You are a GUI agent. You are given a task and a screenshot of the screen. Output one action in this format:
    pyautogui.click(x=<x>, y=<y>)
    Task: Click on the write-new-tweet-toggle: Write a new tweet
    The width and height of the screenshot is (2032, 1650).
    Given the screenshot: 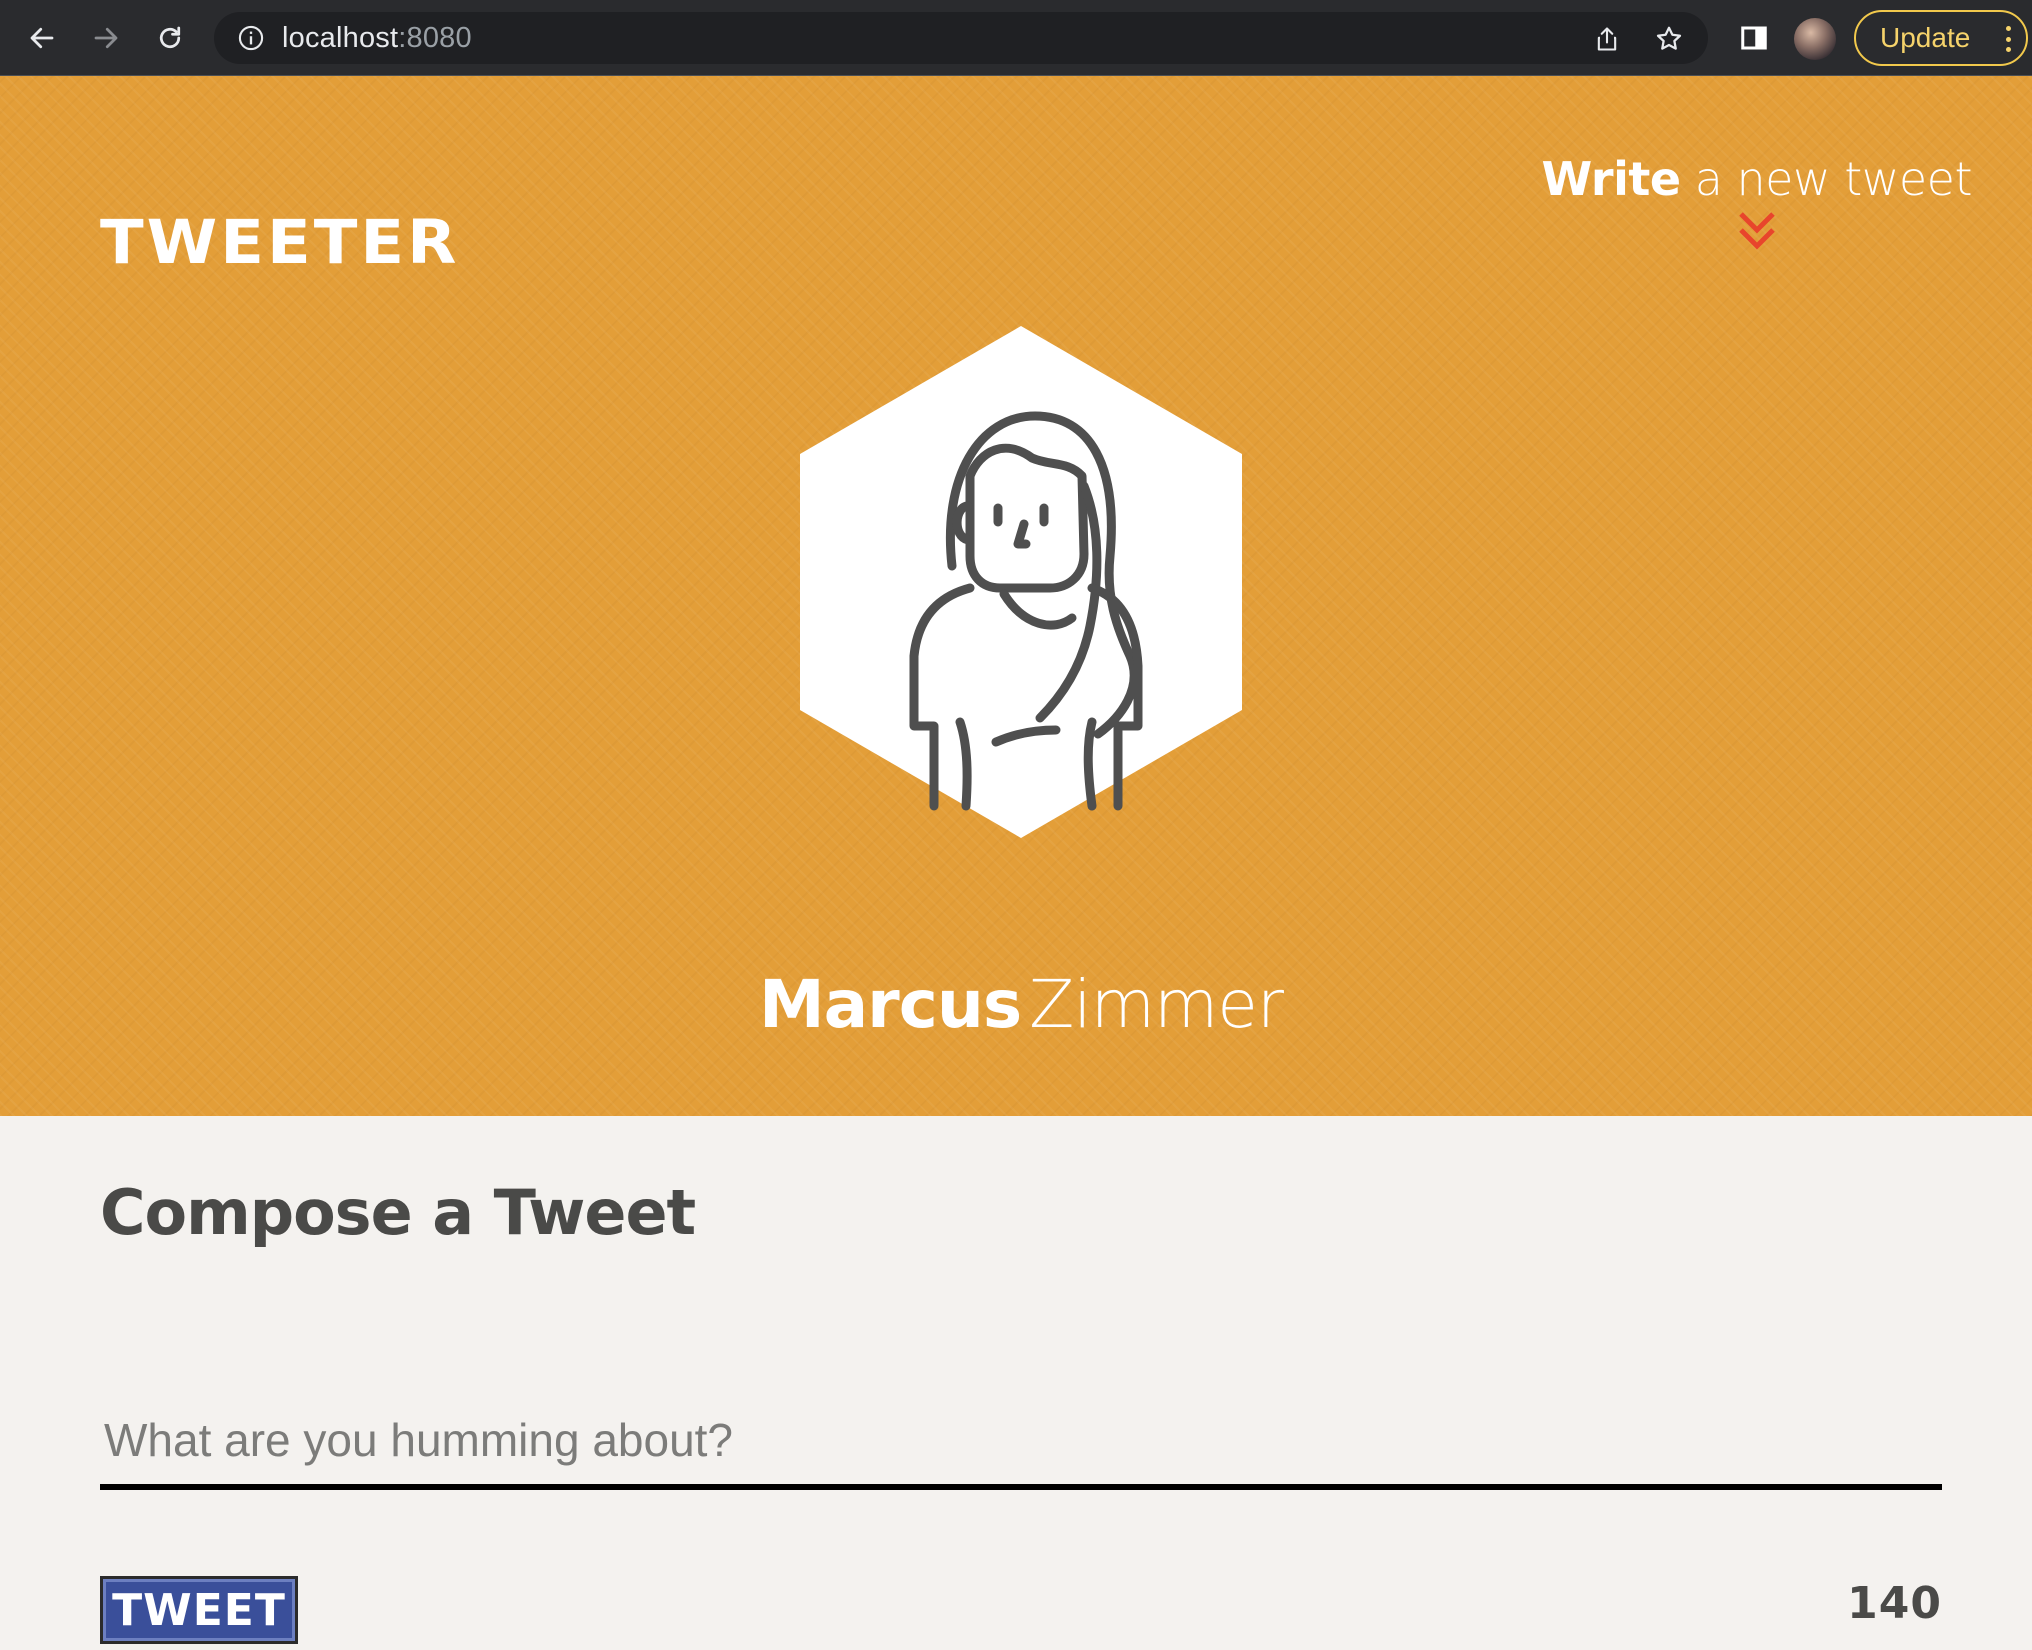 What is the action you would take?
    pyautogui.click(x=1757, y=203)
    